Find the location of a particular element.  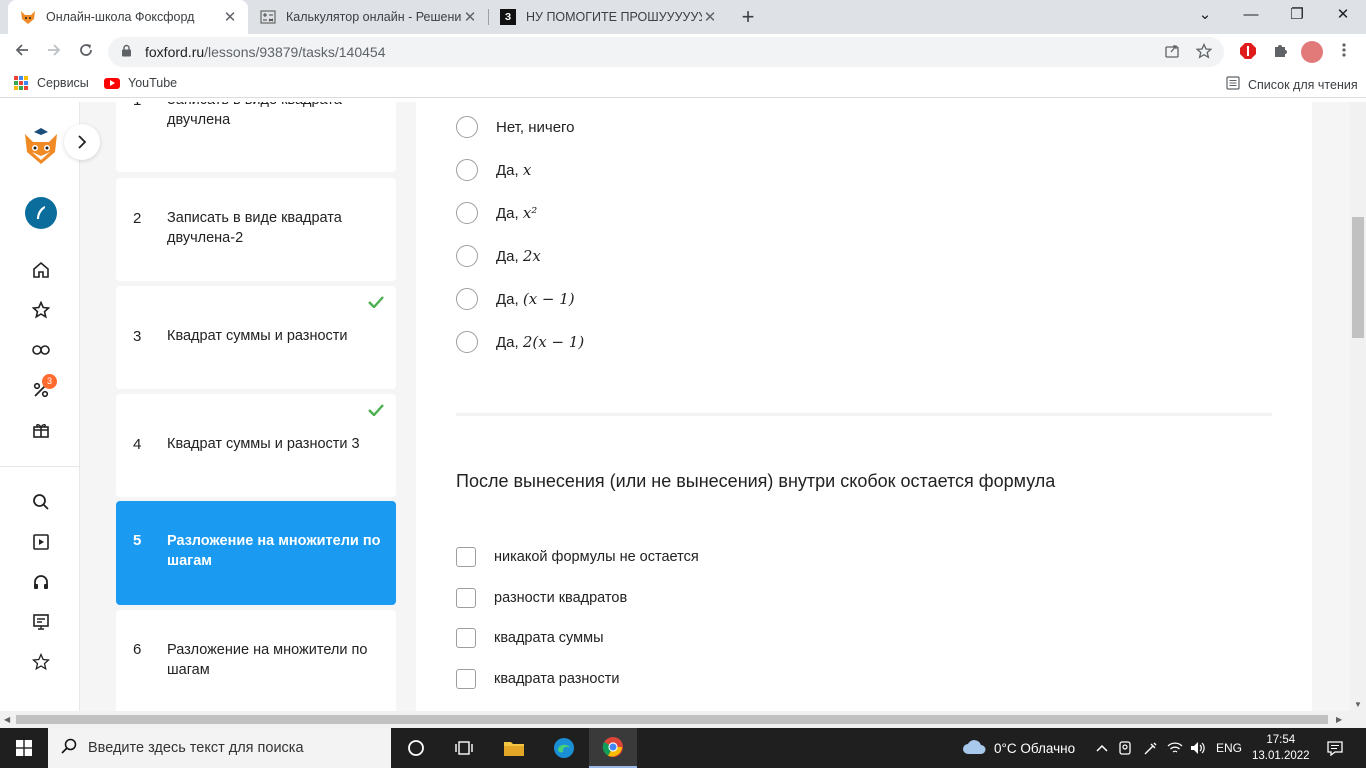

radio-option-2: Да, x is located at coordinates (493, 170).